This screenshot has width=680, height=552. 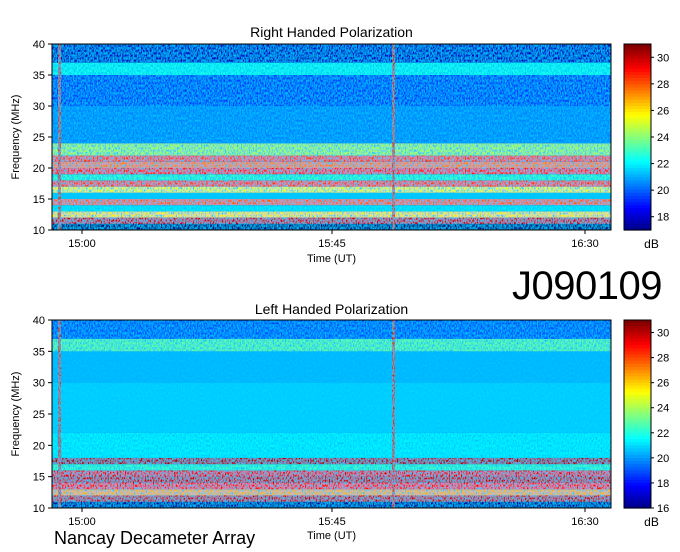 What do you see at coordinates (587, 286) in the screenshot?
I see `observation-id: J090109` at bounding box center [587, 286].